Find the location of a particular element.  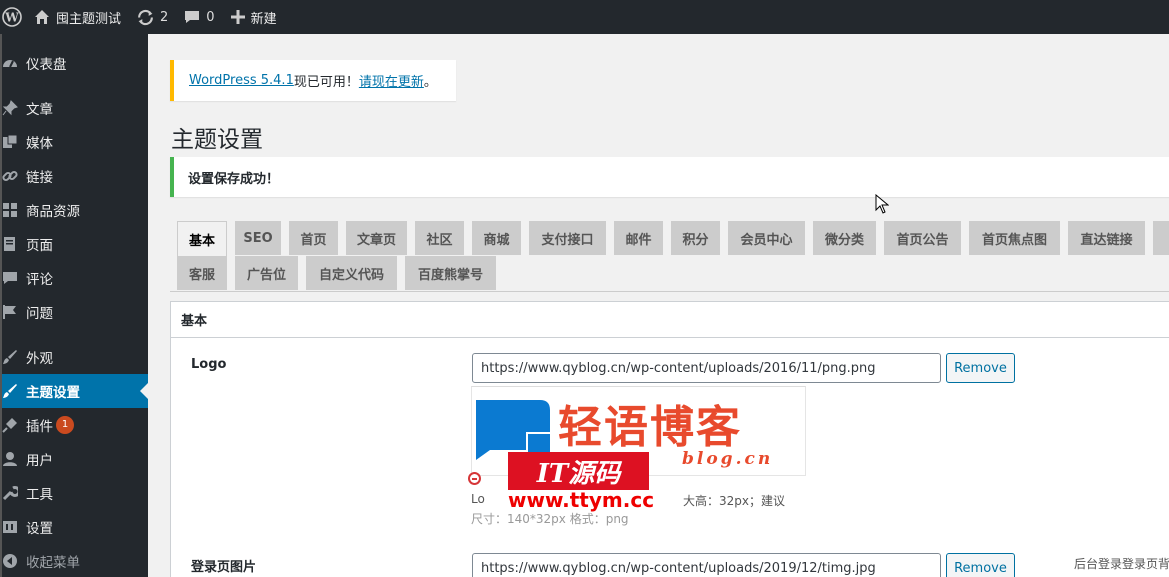

tab-shop: 商城 is located at coordinates (496, 238).